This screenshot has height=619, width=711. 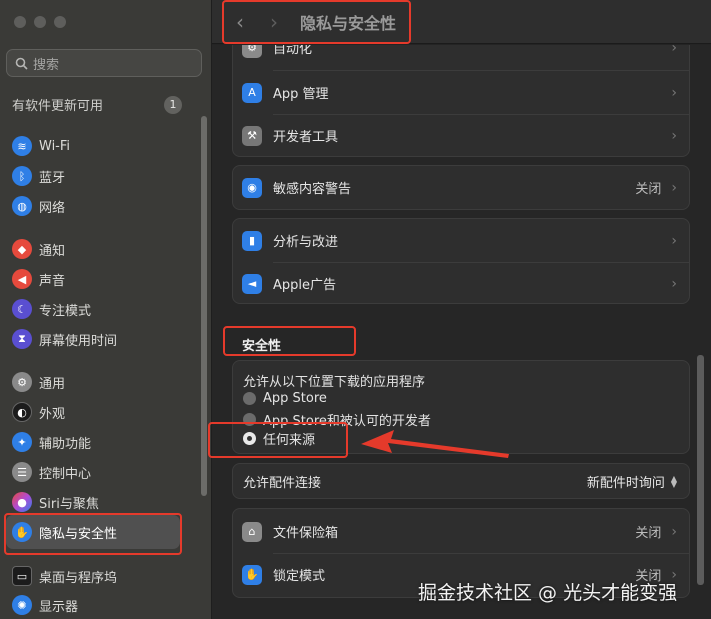 I want to click on accessory-select: 新配件时询问 ▲ ▼, so click(x=632, y=481).